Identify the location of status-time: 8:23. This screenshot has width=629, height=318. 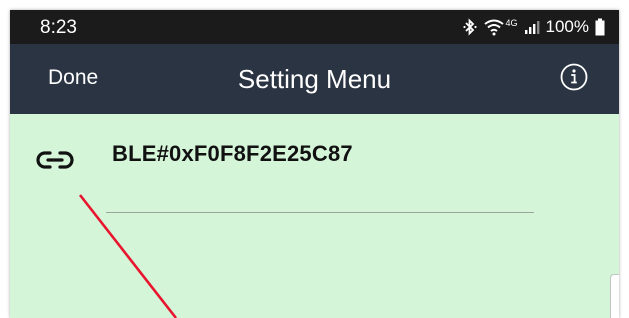
(58, 27).